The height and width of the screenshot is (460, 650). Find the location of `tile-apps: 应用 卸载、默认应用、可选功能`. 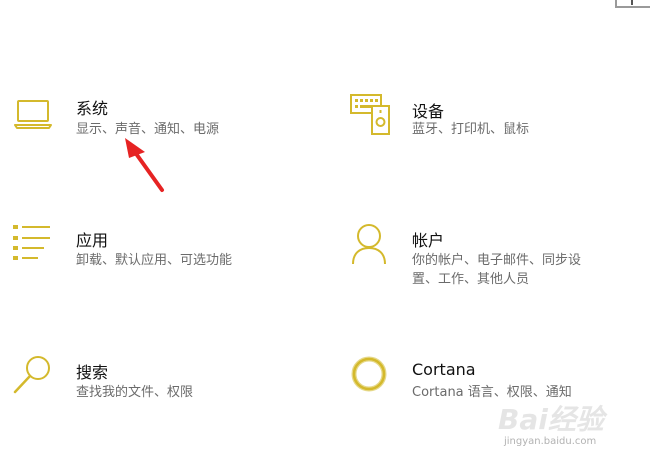

tile-apps: 应用 卸载、默认应用、可选功能 is located at coordinates (157, 248).